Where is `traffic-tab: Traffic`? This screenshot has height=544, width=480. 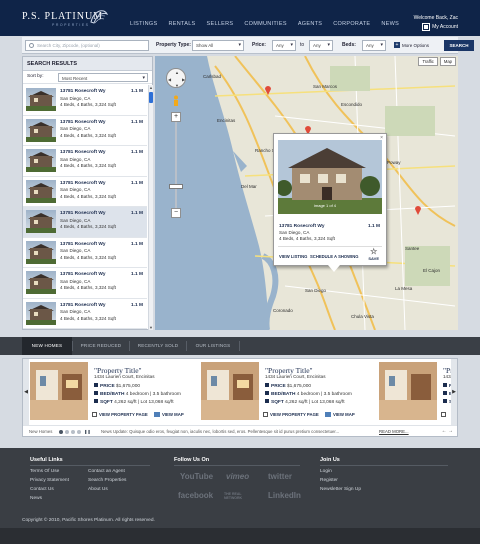
traffic-tab: Traffic is located at coordinates (428, 61).